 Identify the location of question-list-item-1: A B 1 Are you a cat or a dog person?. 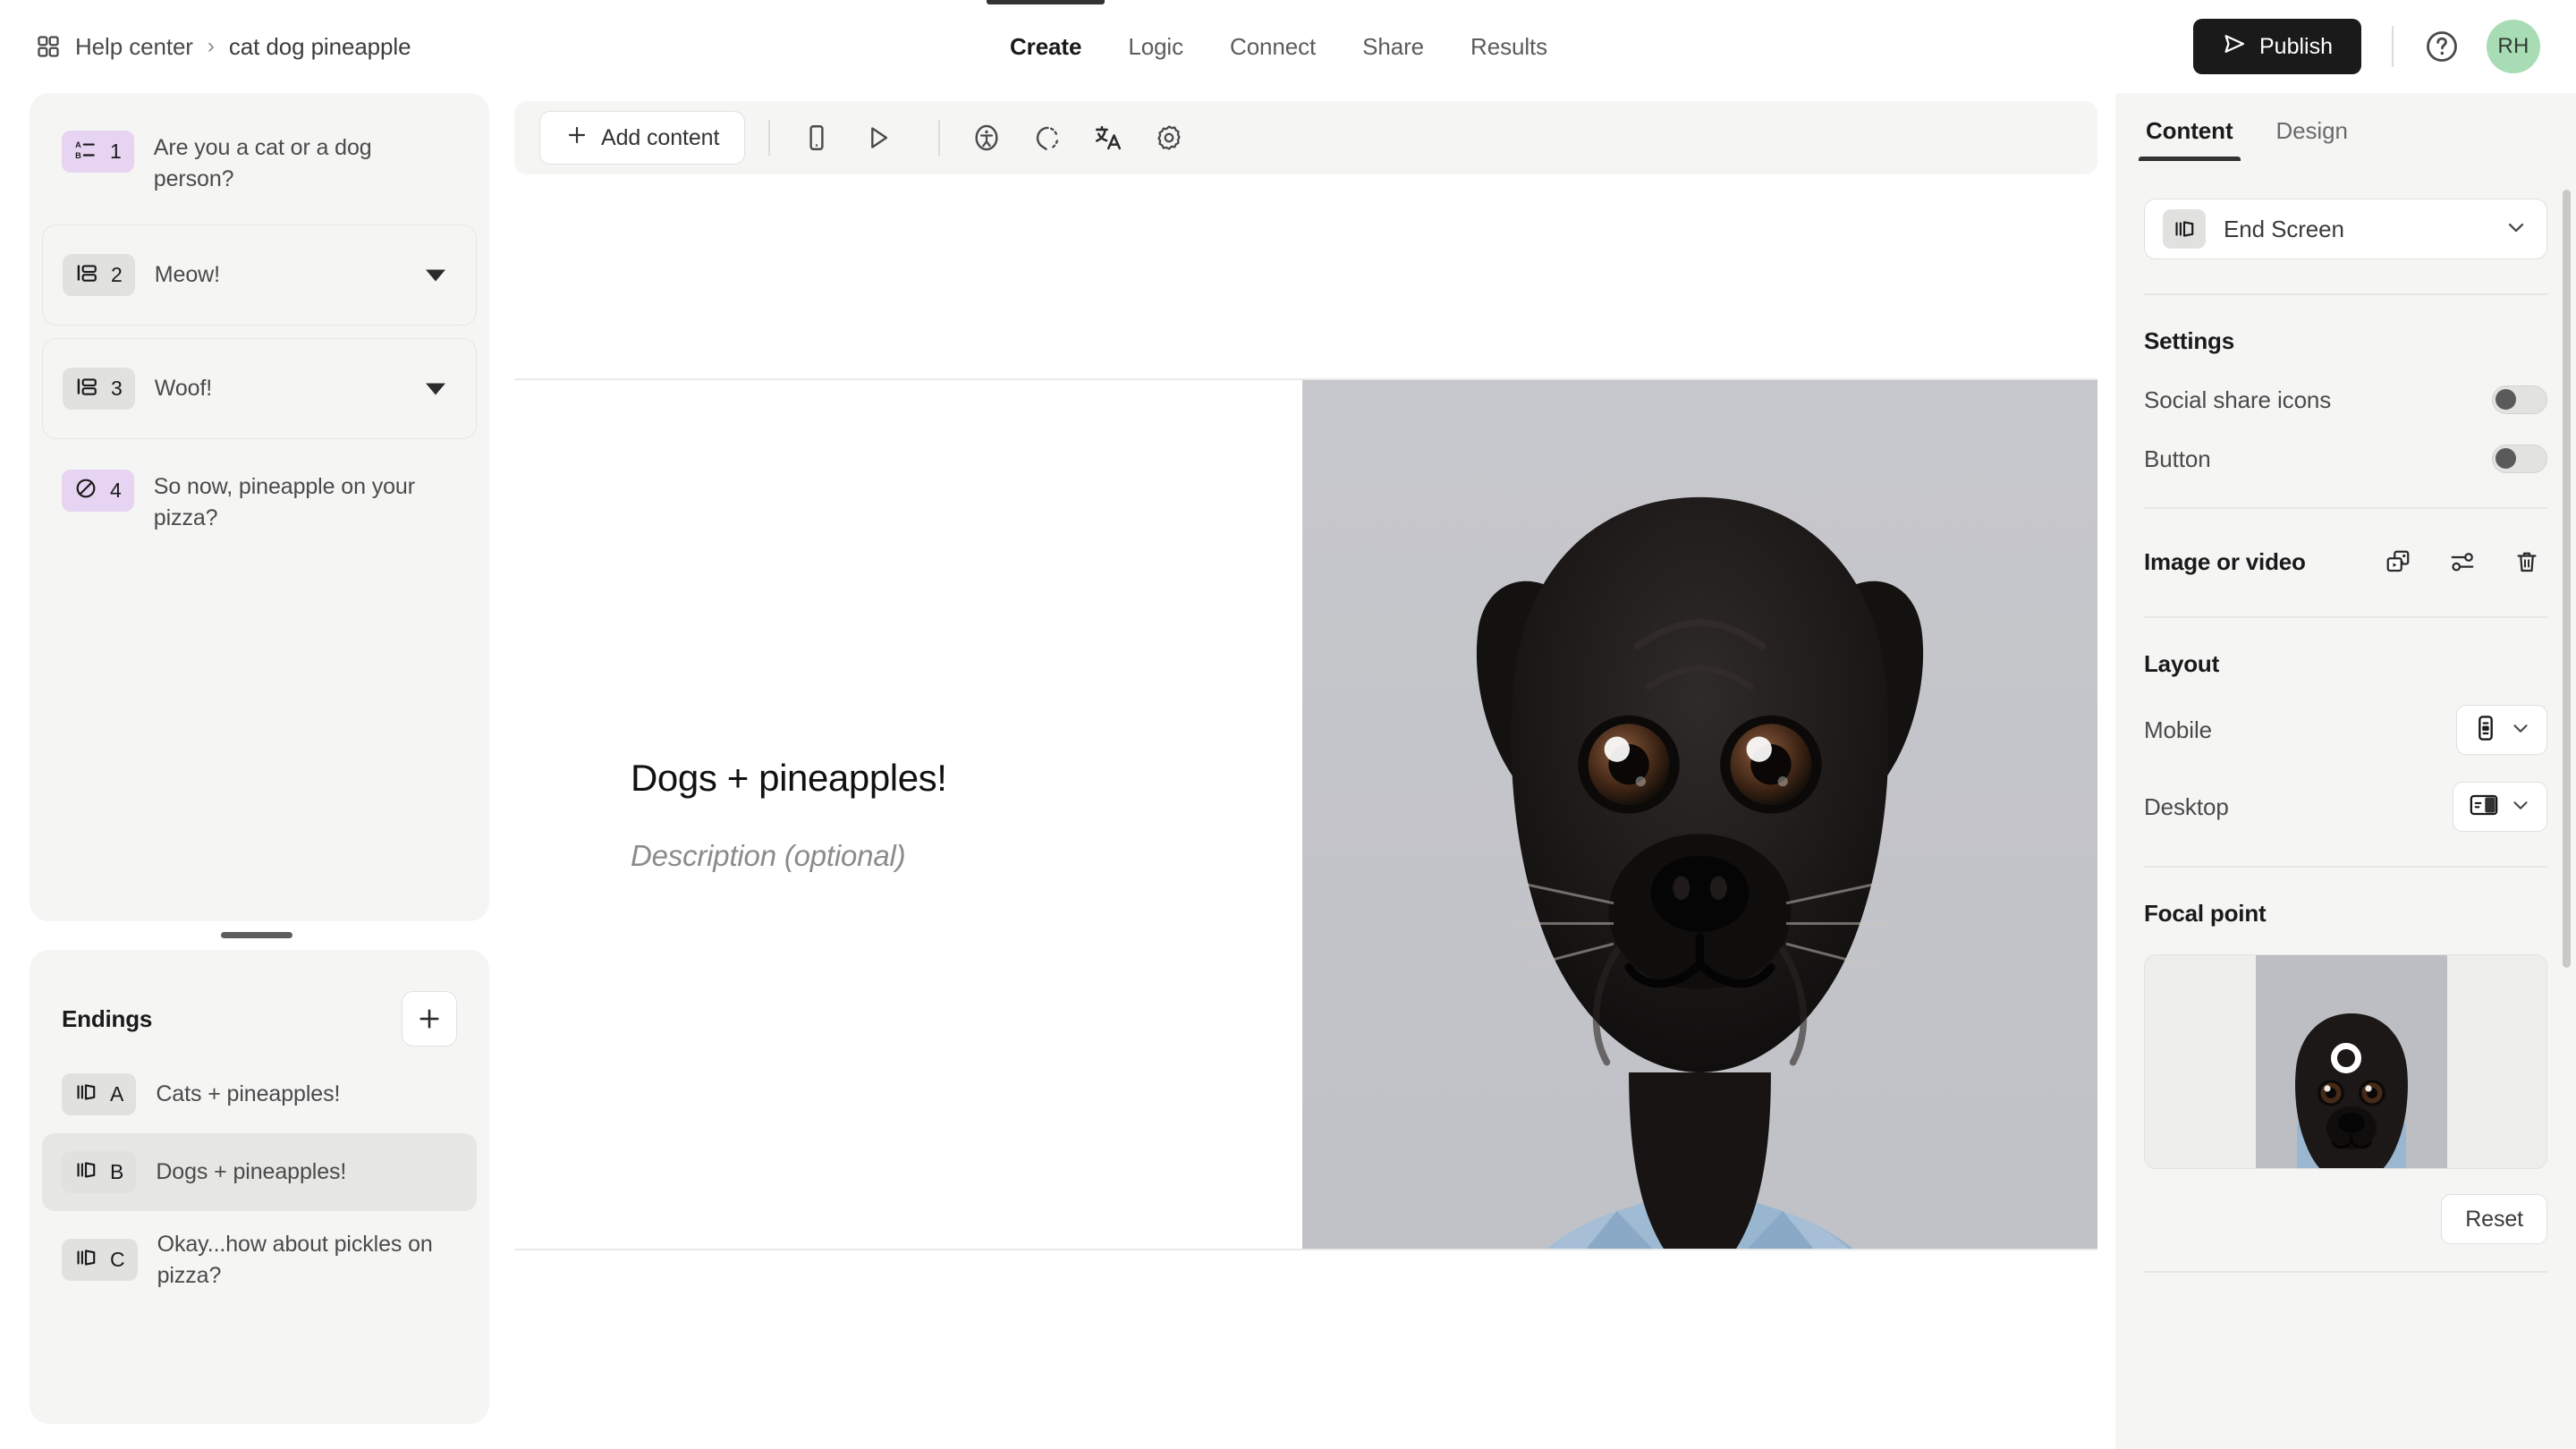
(259, 162).